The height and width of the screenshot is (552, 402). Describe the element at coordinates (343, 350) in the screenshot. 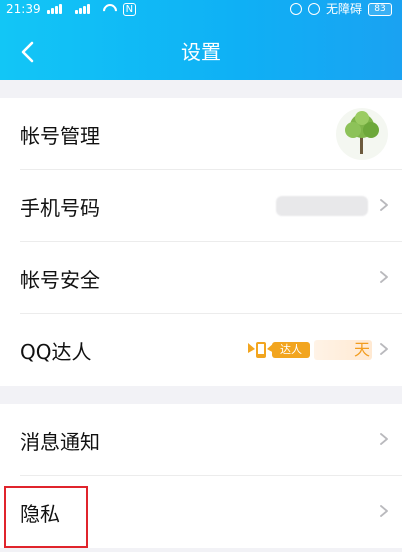

I see `expert-days: 天` at that location.